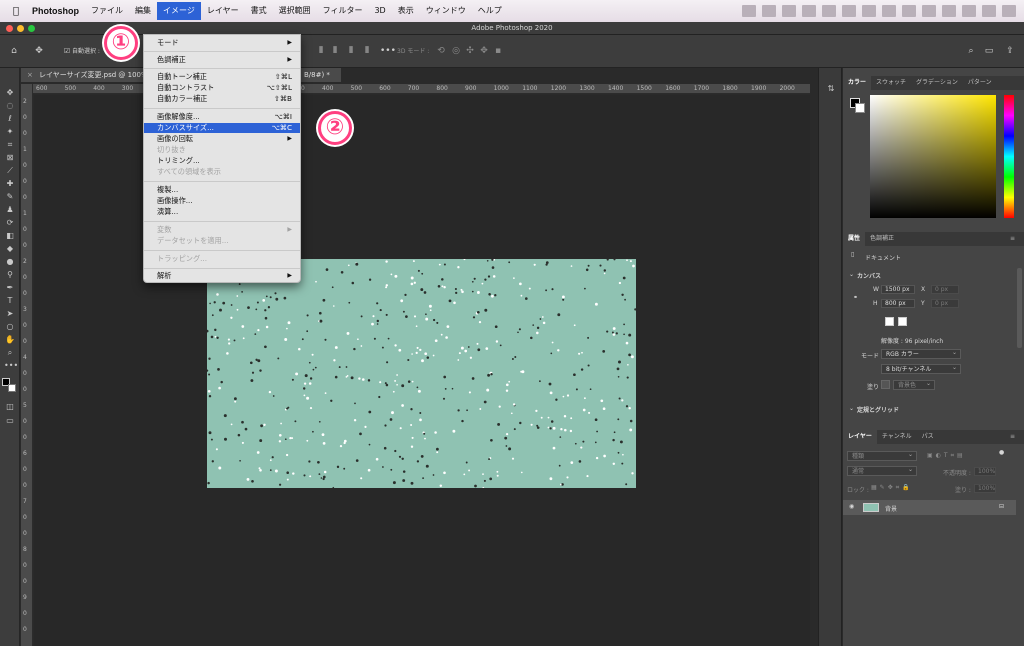  What do you see at coordinates (10, 262) in the screenshot?
I see `blur-tool-icon: ●` at bounding box center [10, 262].